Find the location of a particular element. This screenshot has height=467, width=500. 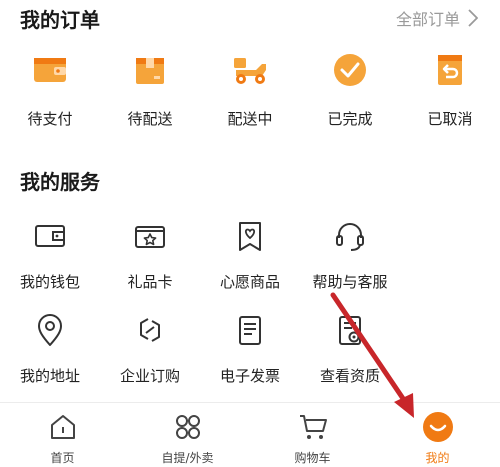

service-label: 电子发票 is located at coordinates (249, 376).